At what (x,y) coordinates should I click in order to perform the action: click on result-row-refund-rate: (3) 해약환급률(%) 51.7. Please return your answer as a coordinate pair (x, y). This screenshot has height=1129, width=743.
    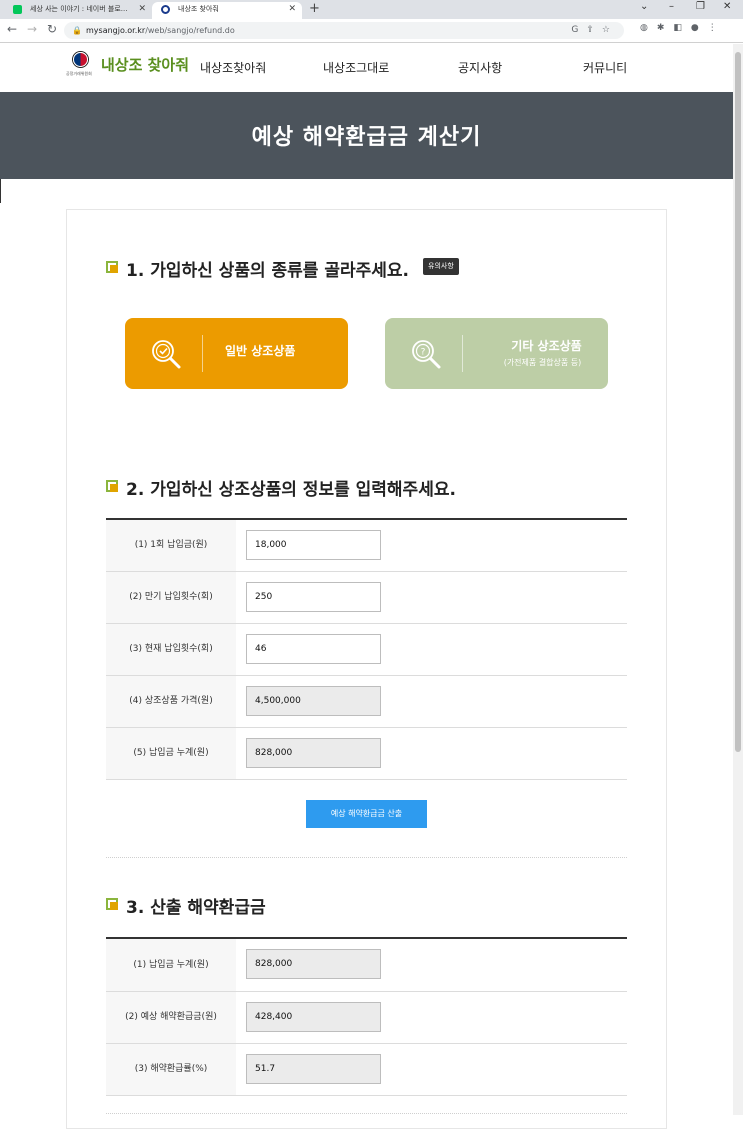
    Looking at the image, I should click on (366, 1070).